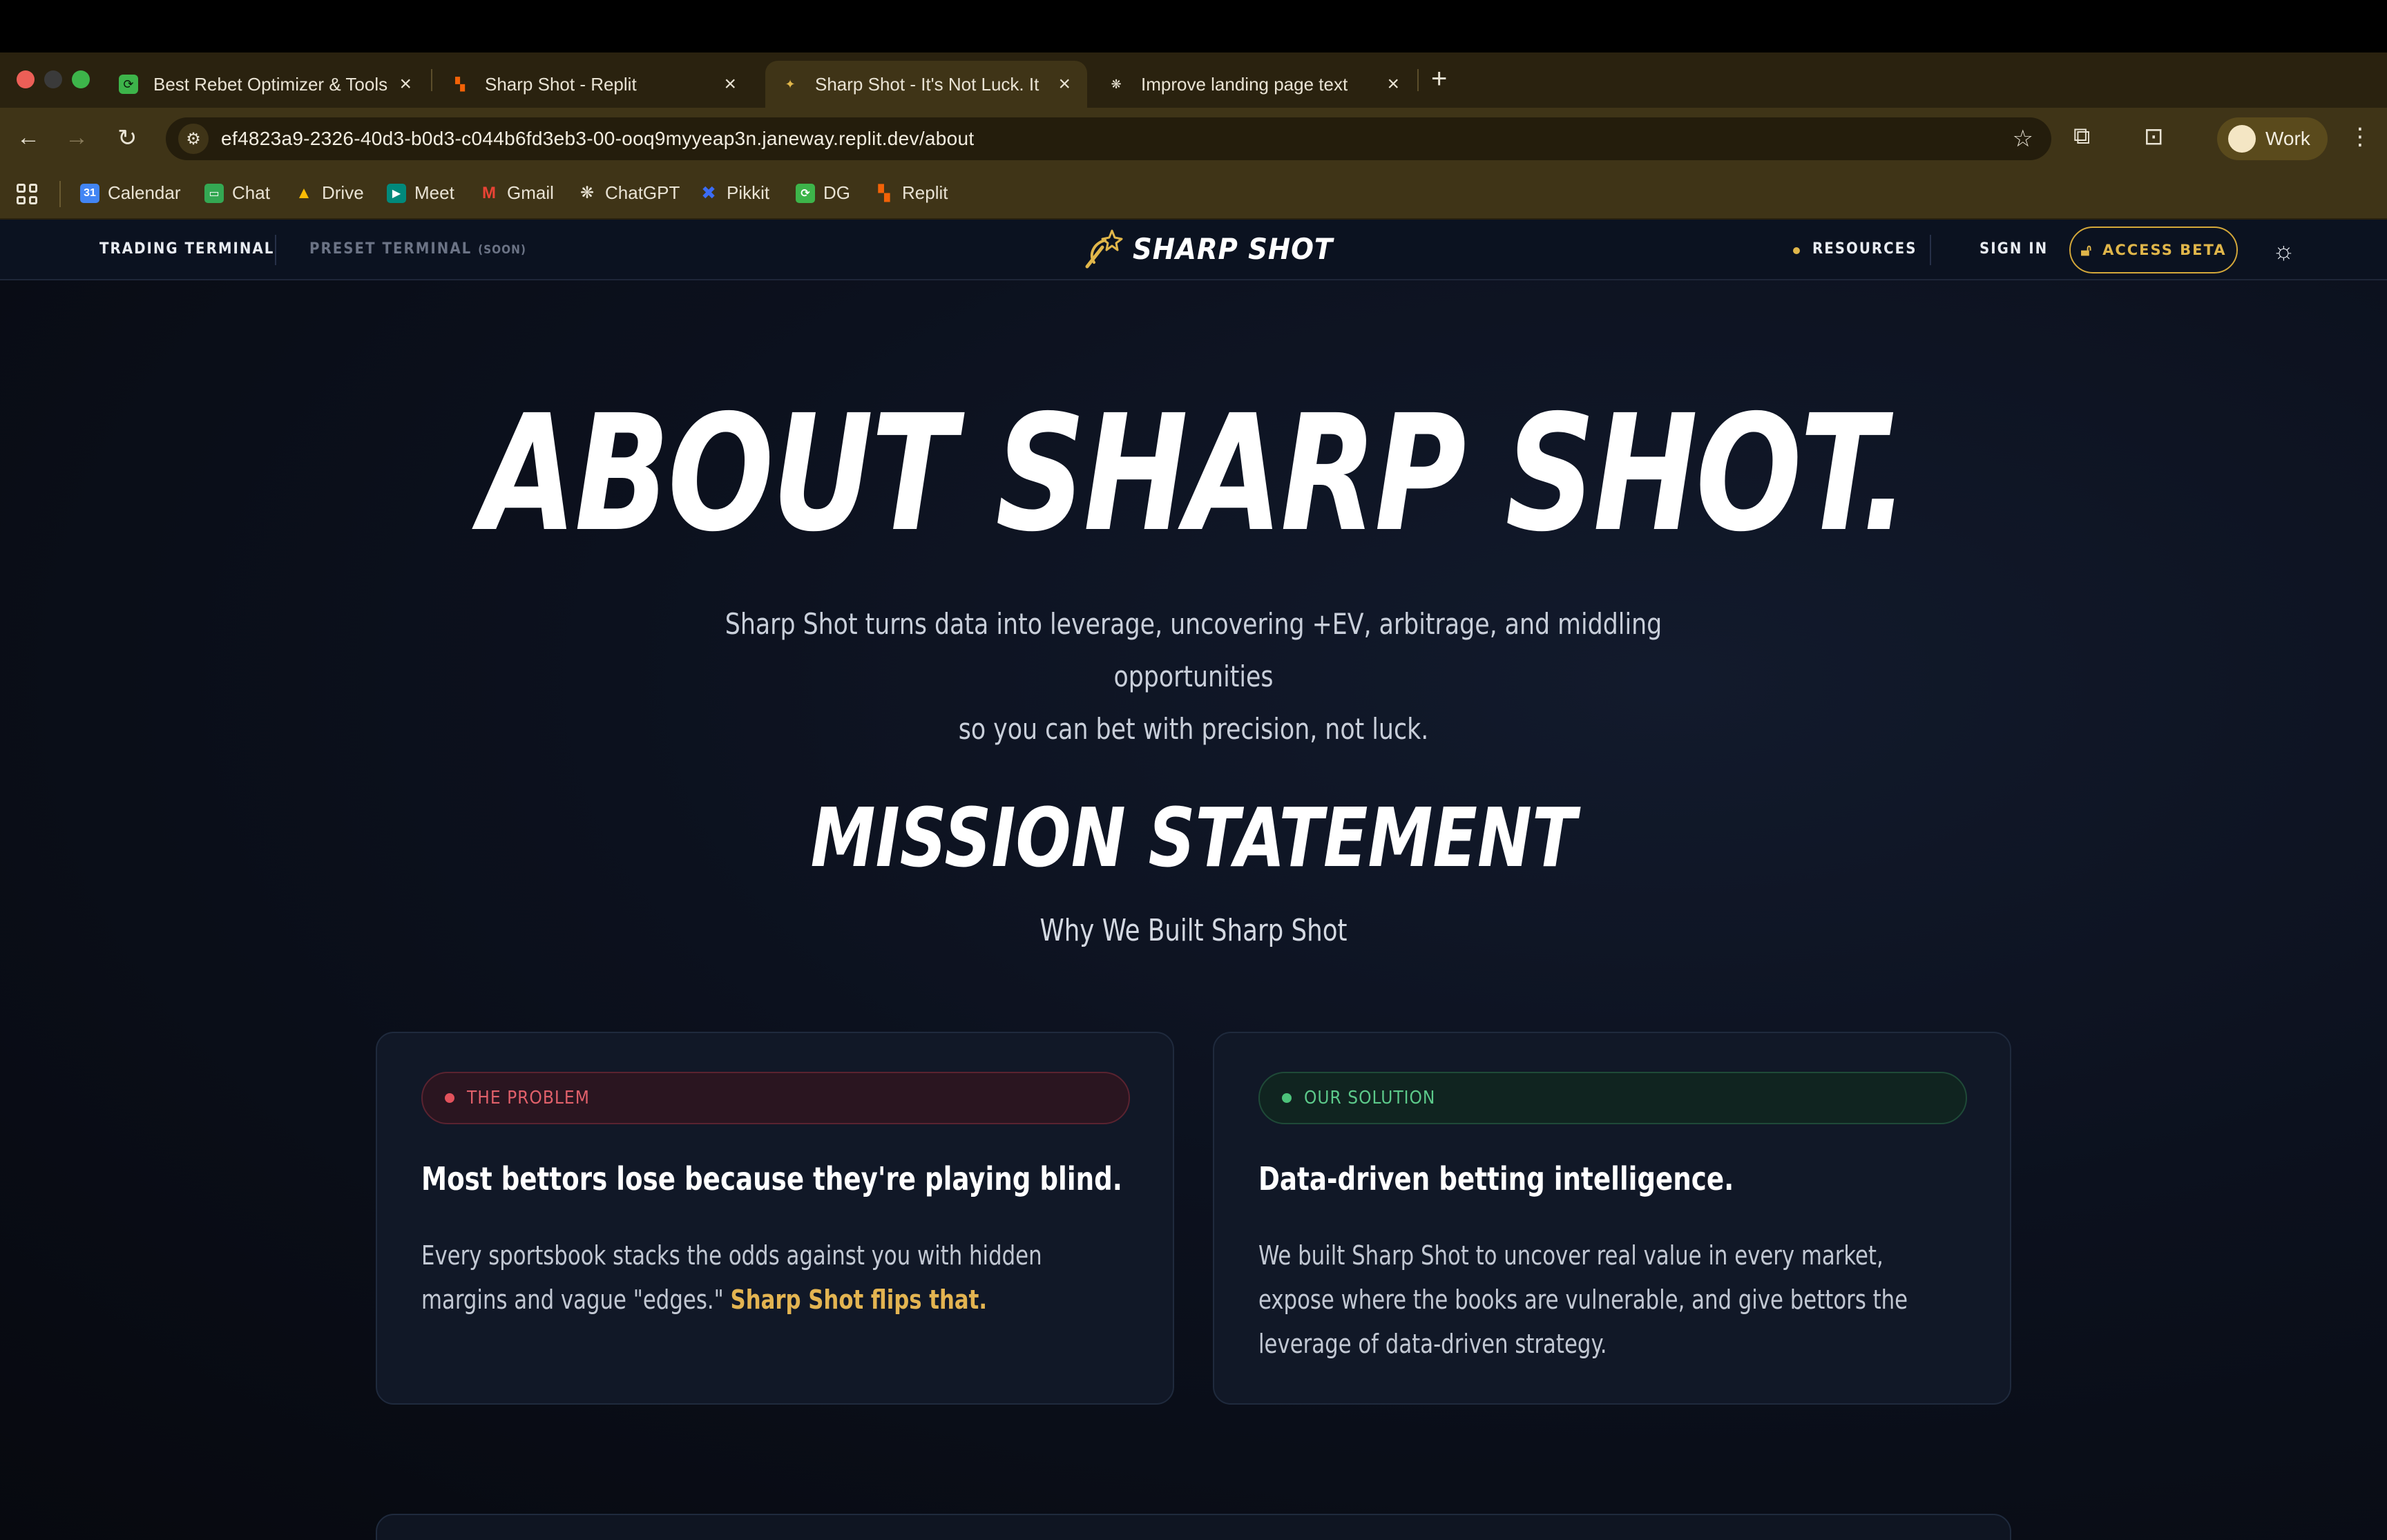 This screenshot has height=1540, width=2387. I want to click on rebet-favicon-icon: ⟳, so click(128, 84).